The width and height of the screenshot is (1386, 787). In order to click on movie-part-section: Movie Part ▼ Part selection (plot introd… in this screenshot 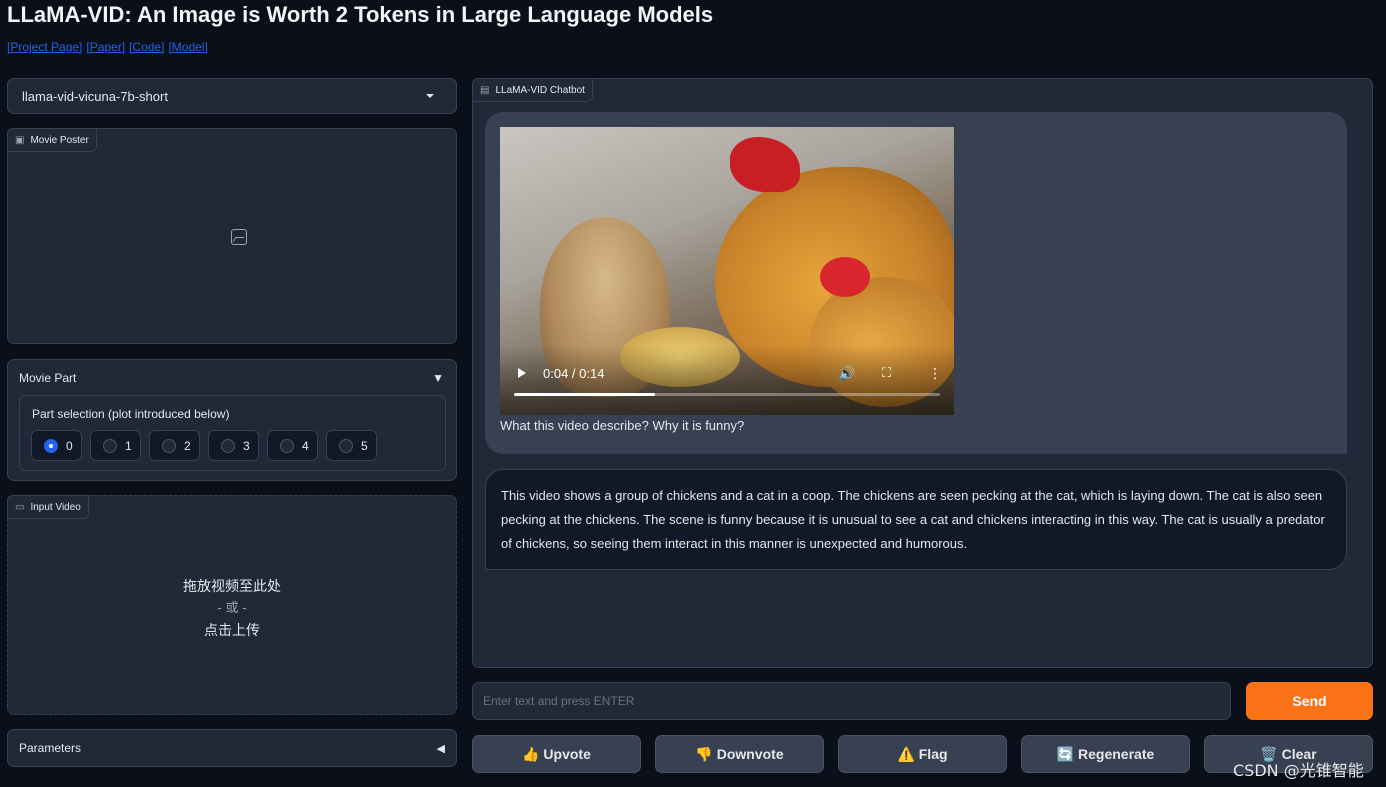, I will do `click(232, 420)`.